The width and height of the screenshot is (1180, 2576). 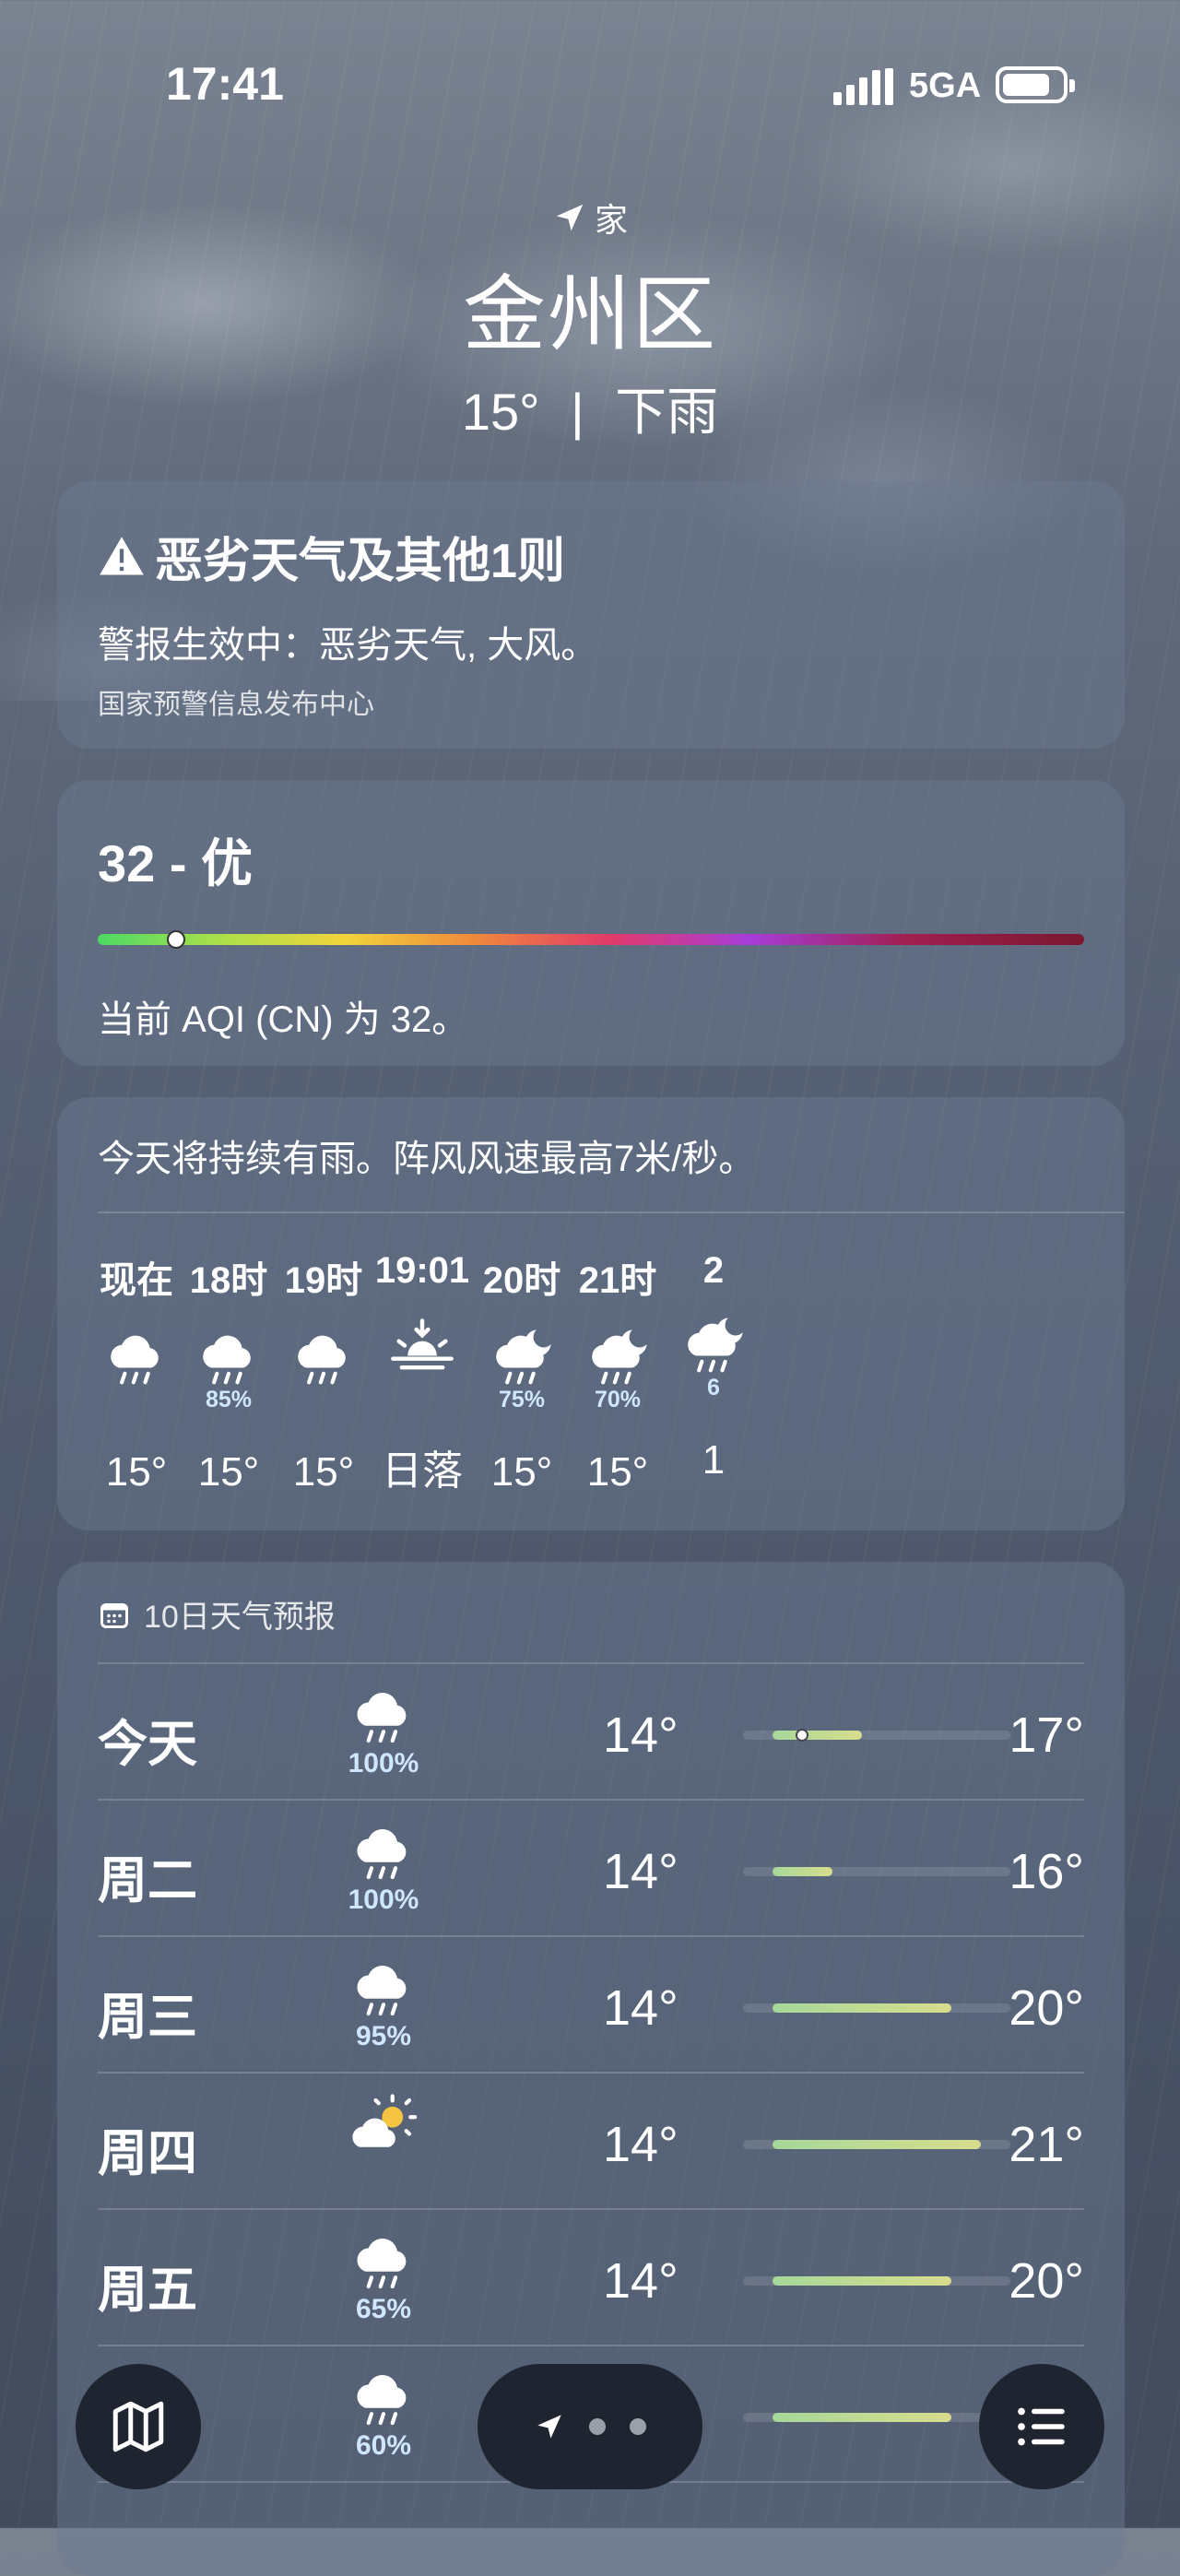 I want to click on day-icon-wrap: 95%, so click(x=383, y=2003).